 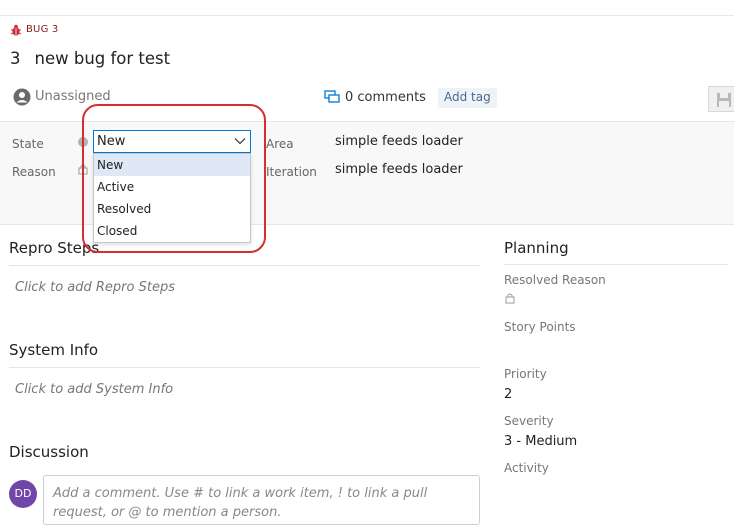 What do you see at coordinates (42, 29) in the screenshot?
I see `work-item-type: BUG 3` at bounding box center [42, 29].